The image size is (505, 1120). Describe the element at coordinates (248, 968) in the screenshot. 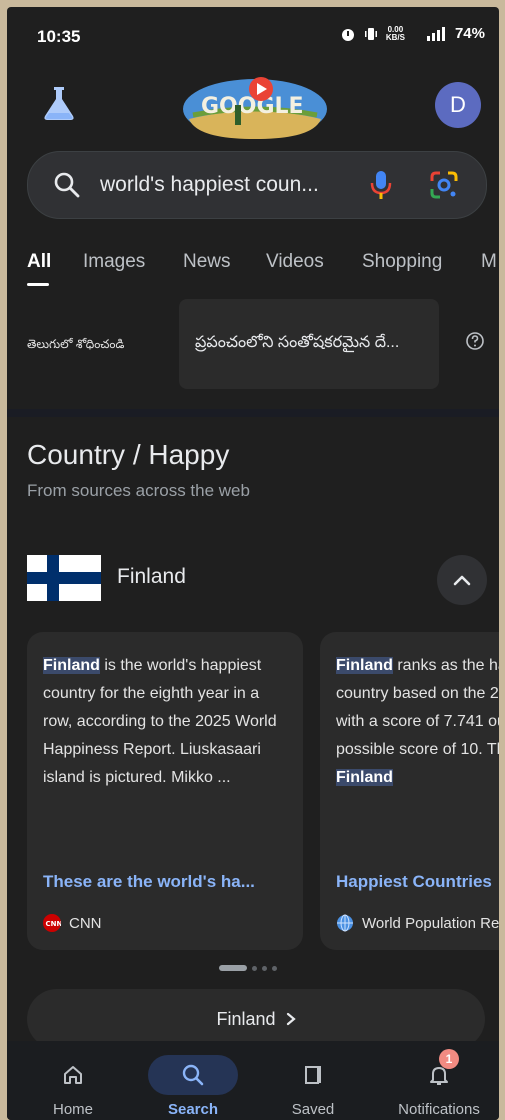

I see `carousel-indicator` at that location.